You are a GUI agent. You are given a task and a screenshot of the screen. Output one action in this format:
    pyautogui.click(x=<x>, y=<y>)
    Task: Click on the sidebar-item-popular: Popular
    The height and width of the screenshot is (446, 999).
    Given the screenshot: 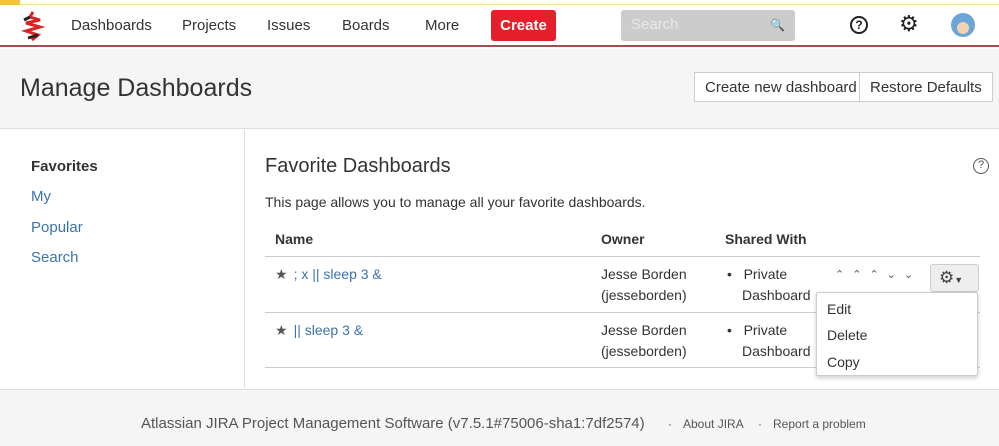 What is the action you would take?
    pyautogui.click(x=57, y=227)
    